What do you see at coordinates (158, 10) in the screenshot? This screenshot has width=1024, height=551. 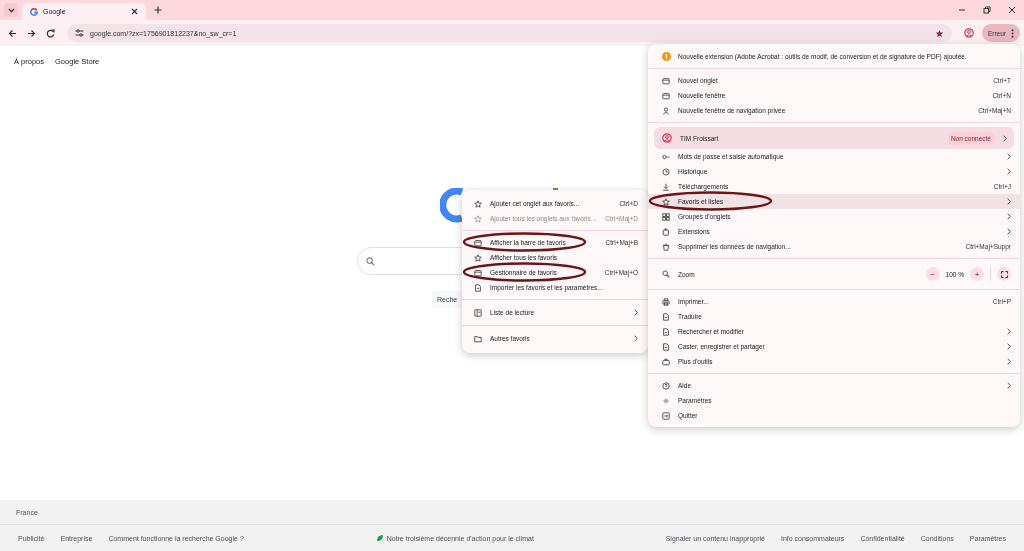 I see `new-tab-icon` at bounding box center [158, 10].